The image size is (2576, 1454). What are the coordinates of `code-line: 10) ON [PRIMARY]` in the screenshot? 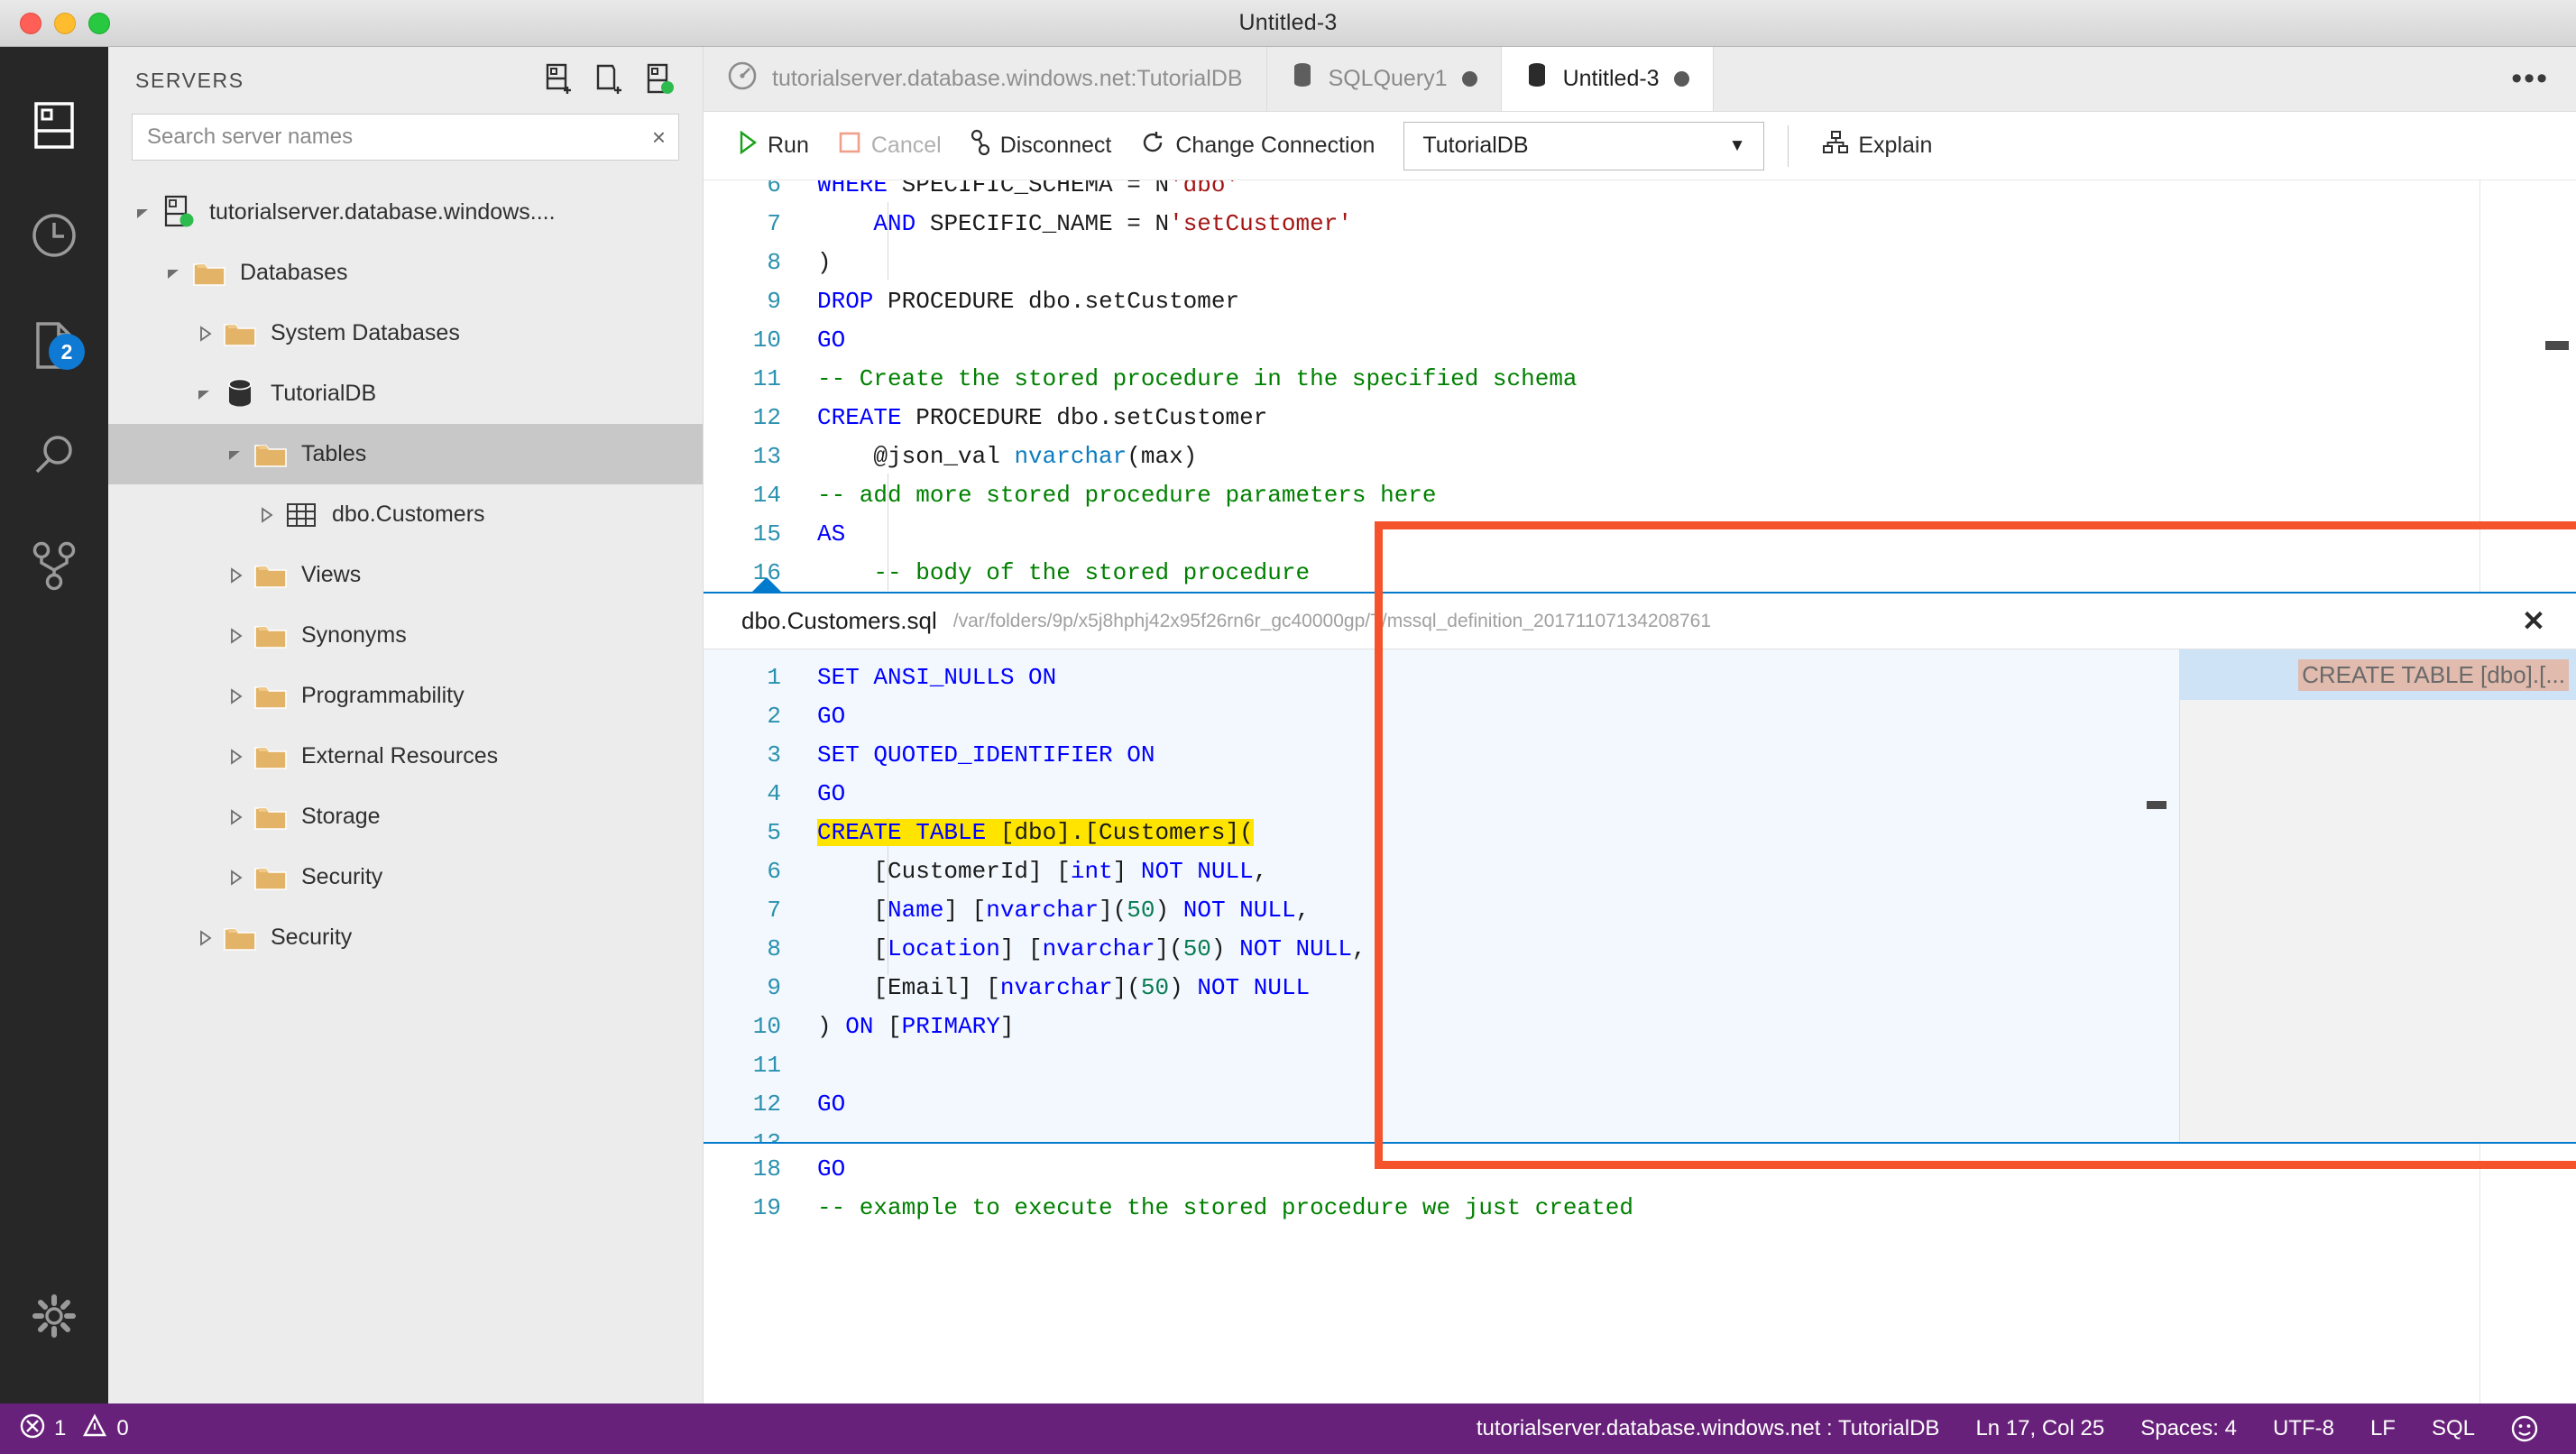 It's located at (1441, 1027).